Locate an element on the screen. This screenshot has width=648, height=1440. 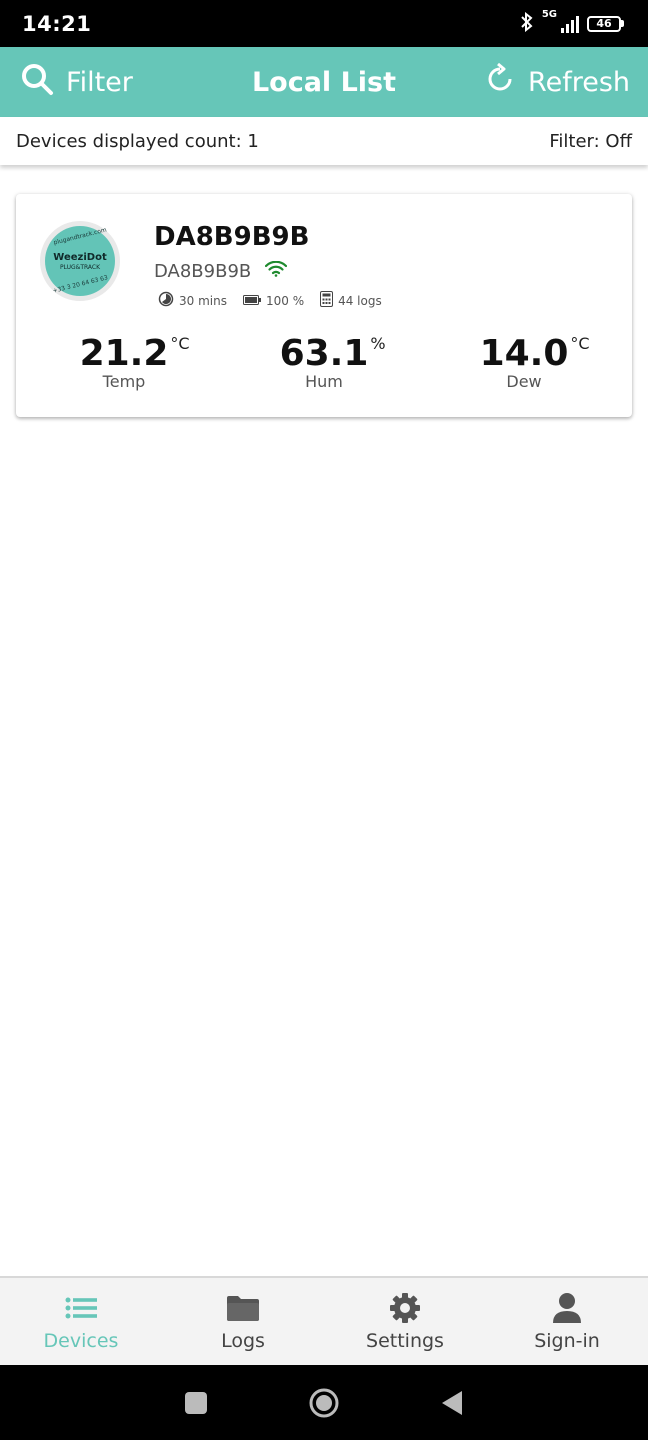
signal-icon is located at coordinates (570, 24).